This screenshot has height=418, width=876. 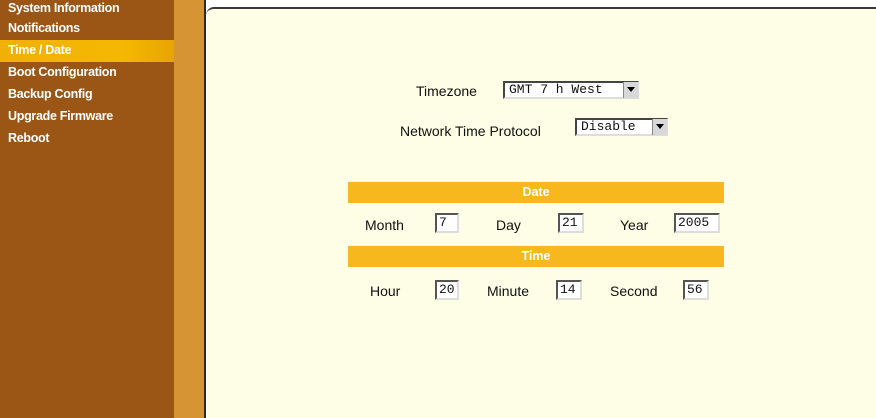 What do you see at coordinates (87, 10) in the screenshot?
I see `sidebar-item-system-information: System Information` at bounding box center [87, 10].